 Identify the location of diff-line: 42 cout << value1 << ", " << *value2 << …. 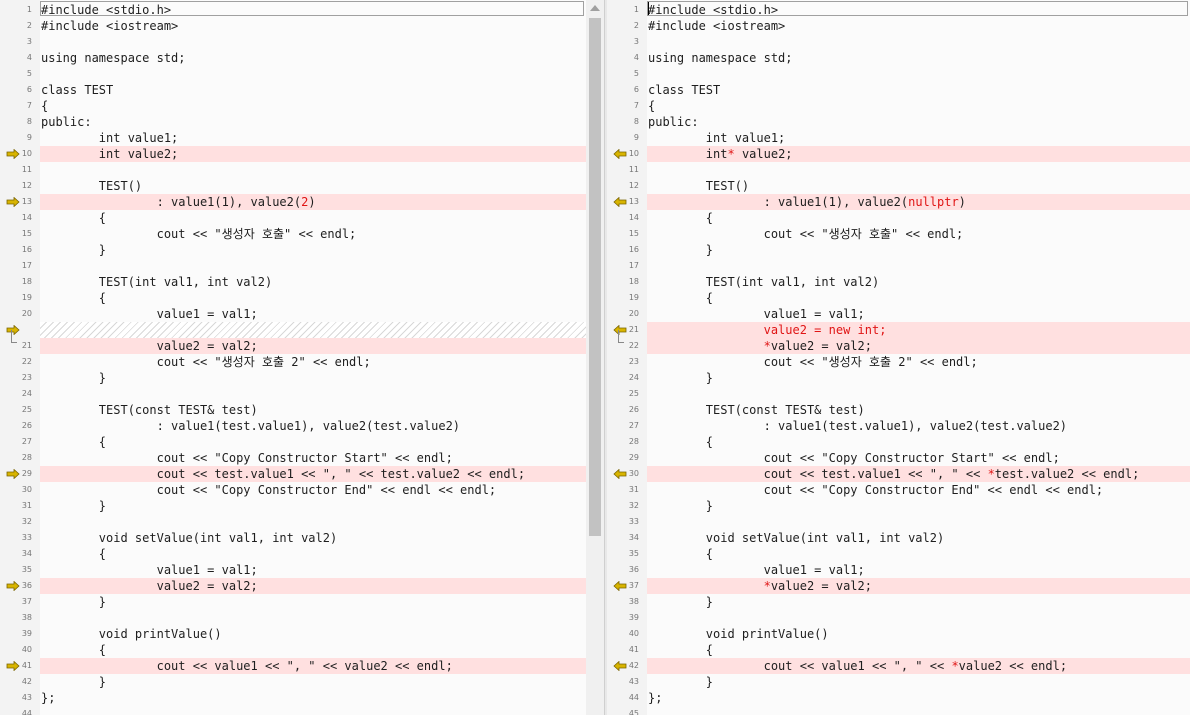
(898, 666).